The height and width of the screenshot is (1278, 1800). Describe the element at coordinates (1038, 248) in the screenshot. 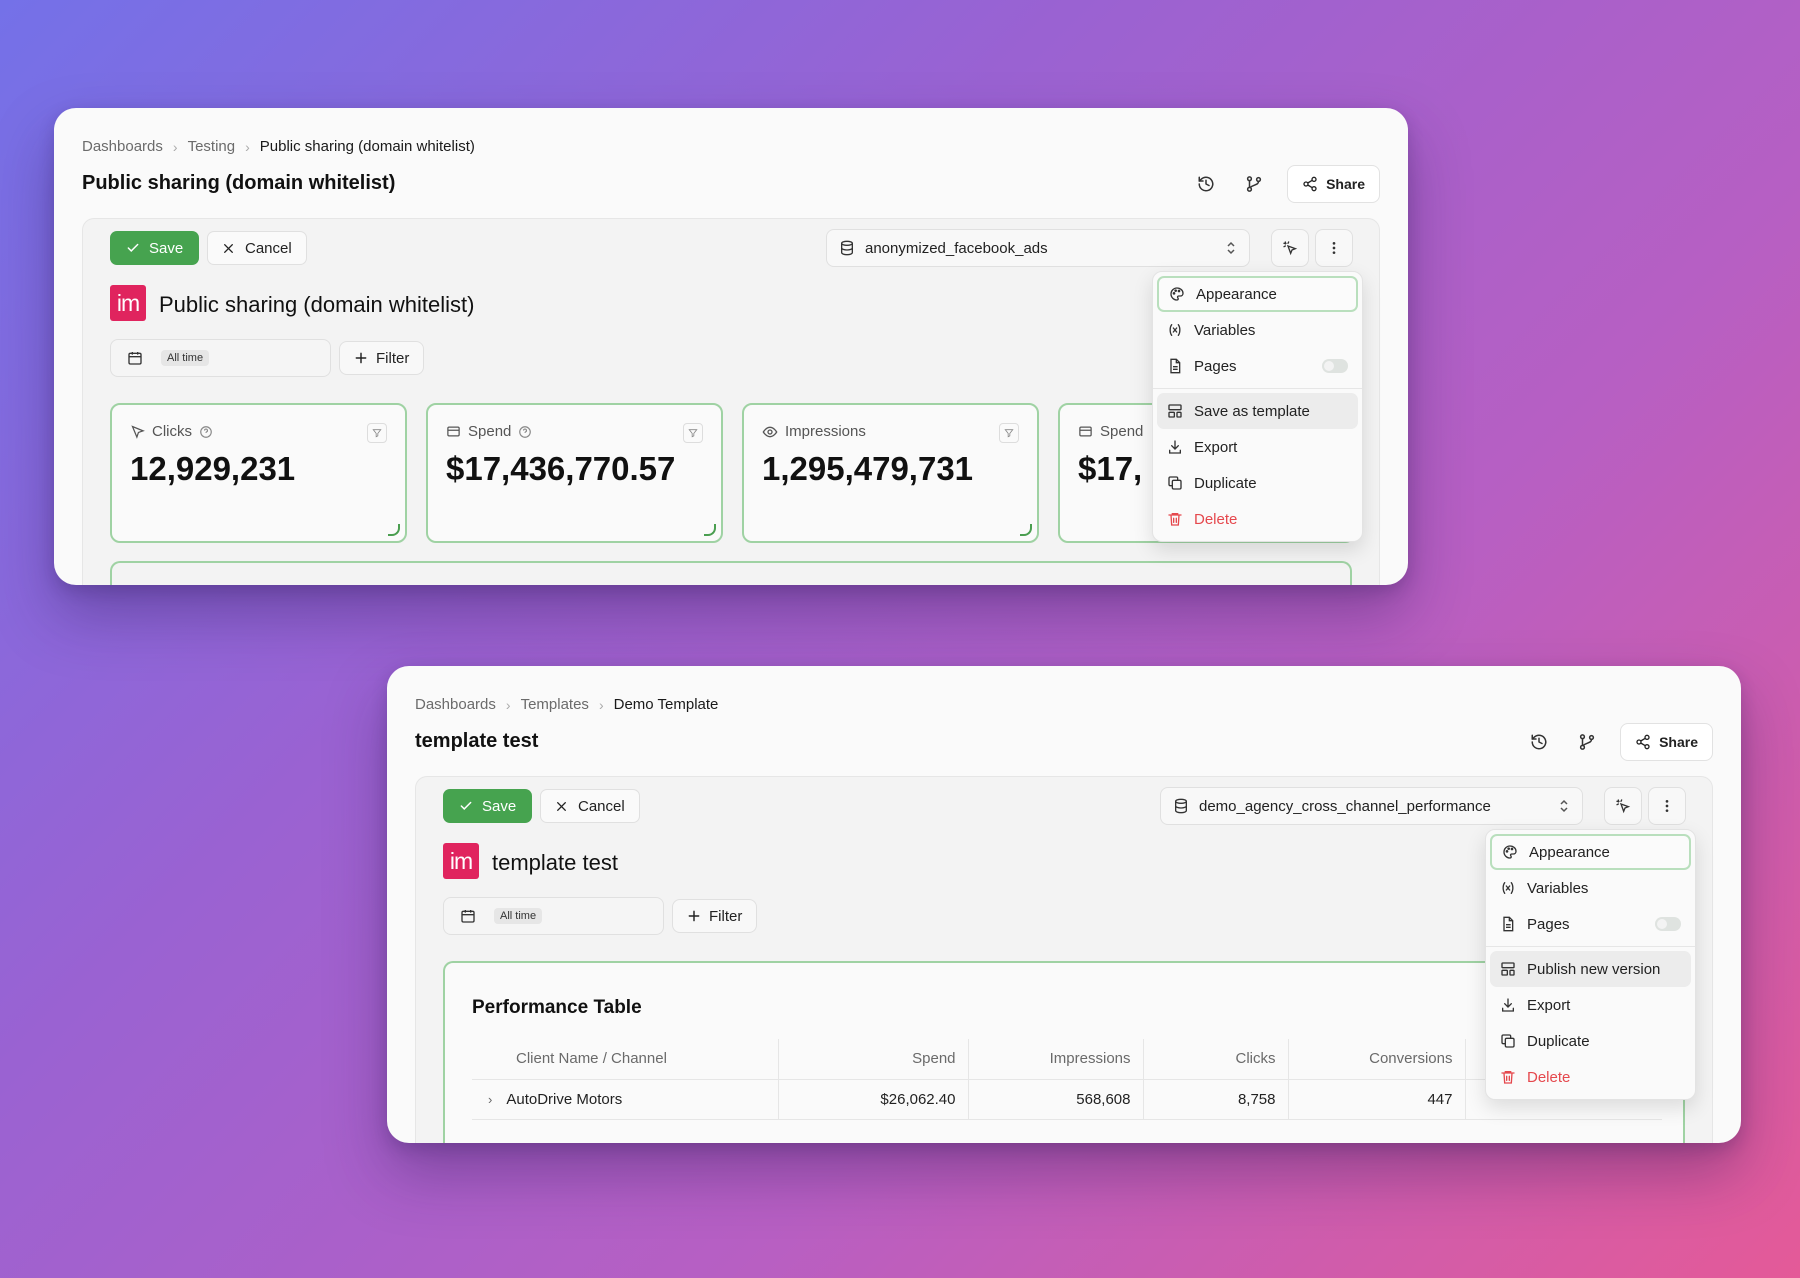

I see `datasource-select: anonymized_facebook_ads` at that location.